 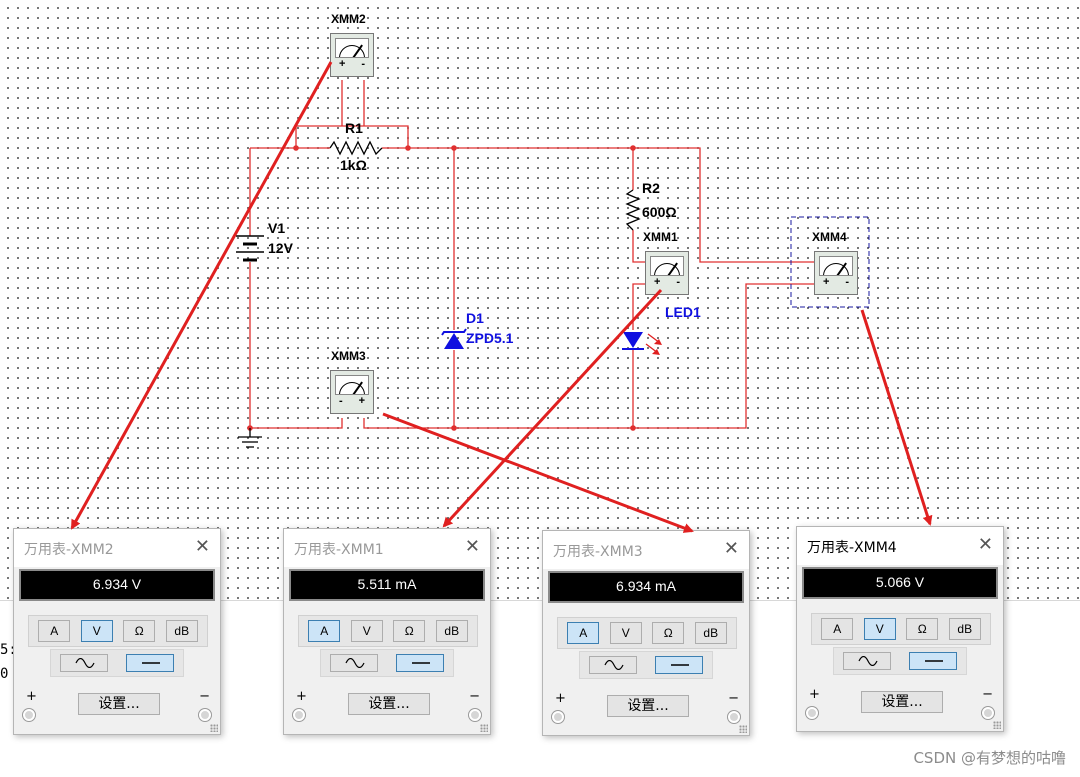 What do you see at coordinates (900, 546) in the screenshot?
I see `window-titlebar: 万用表-XMM4 ✕` at bounding box center [900, 546].